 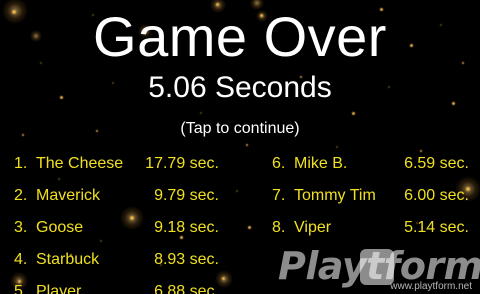 What do you see at coordinates (59, 288) in the screenshot?
I see `entry-name: Player` at bounding box center [59, 288].